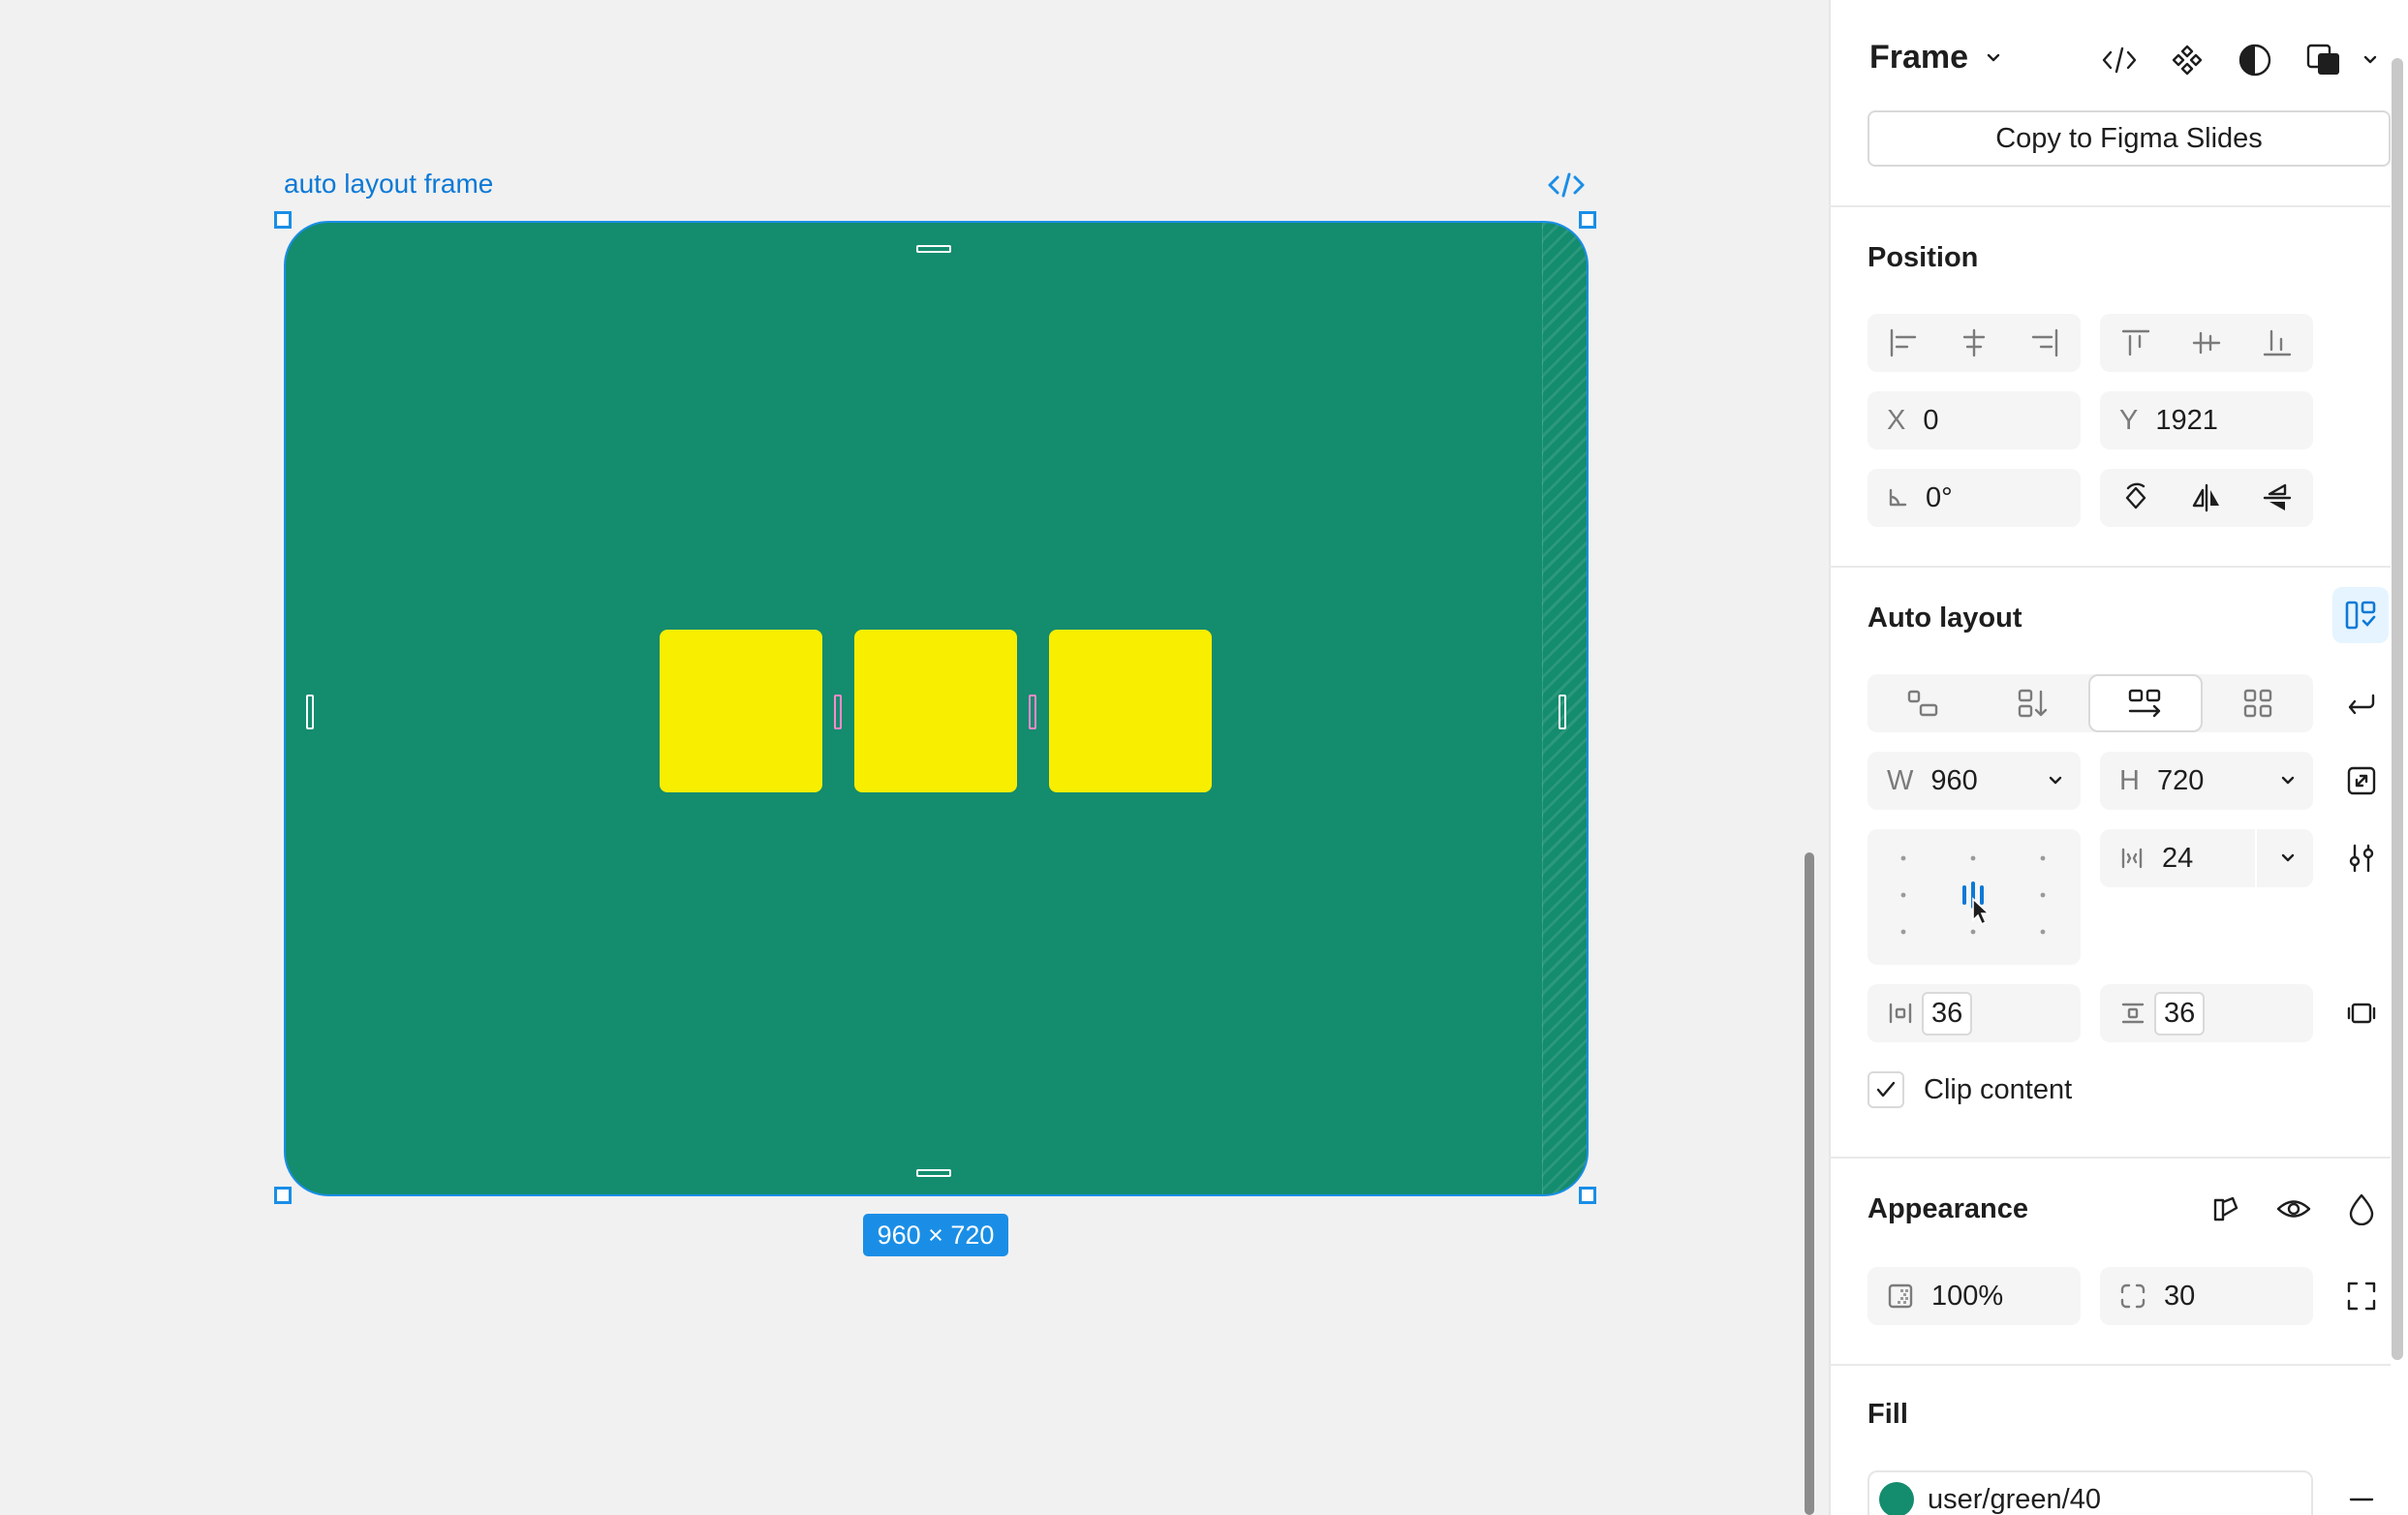 Image resolution: width=2408 pixels, height=1515 pixels. Describe the element at coordinates (1998, 1089) in the screenshot. I see `clip-content-label: Clip content` at that location.